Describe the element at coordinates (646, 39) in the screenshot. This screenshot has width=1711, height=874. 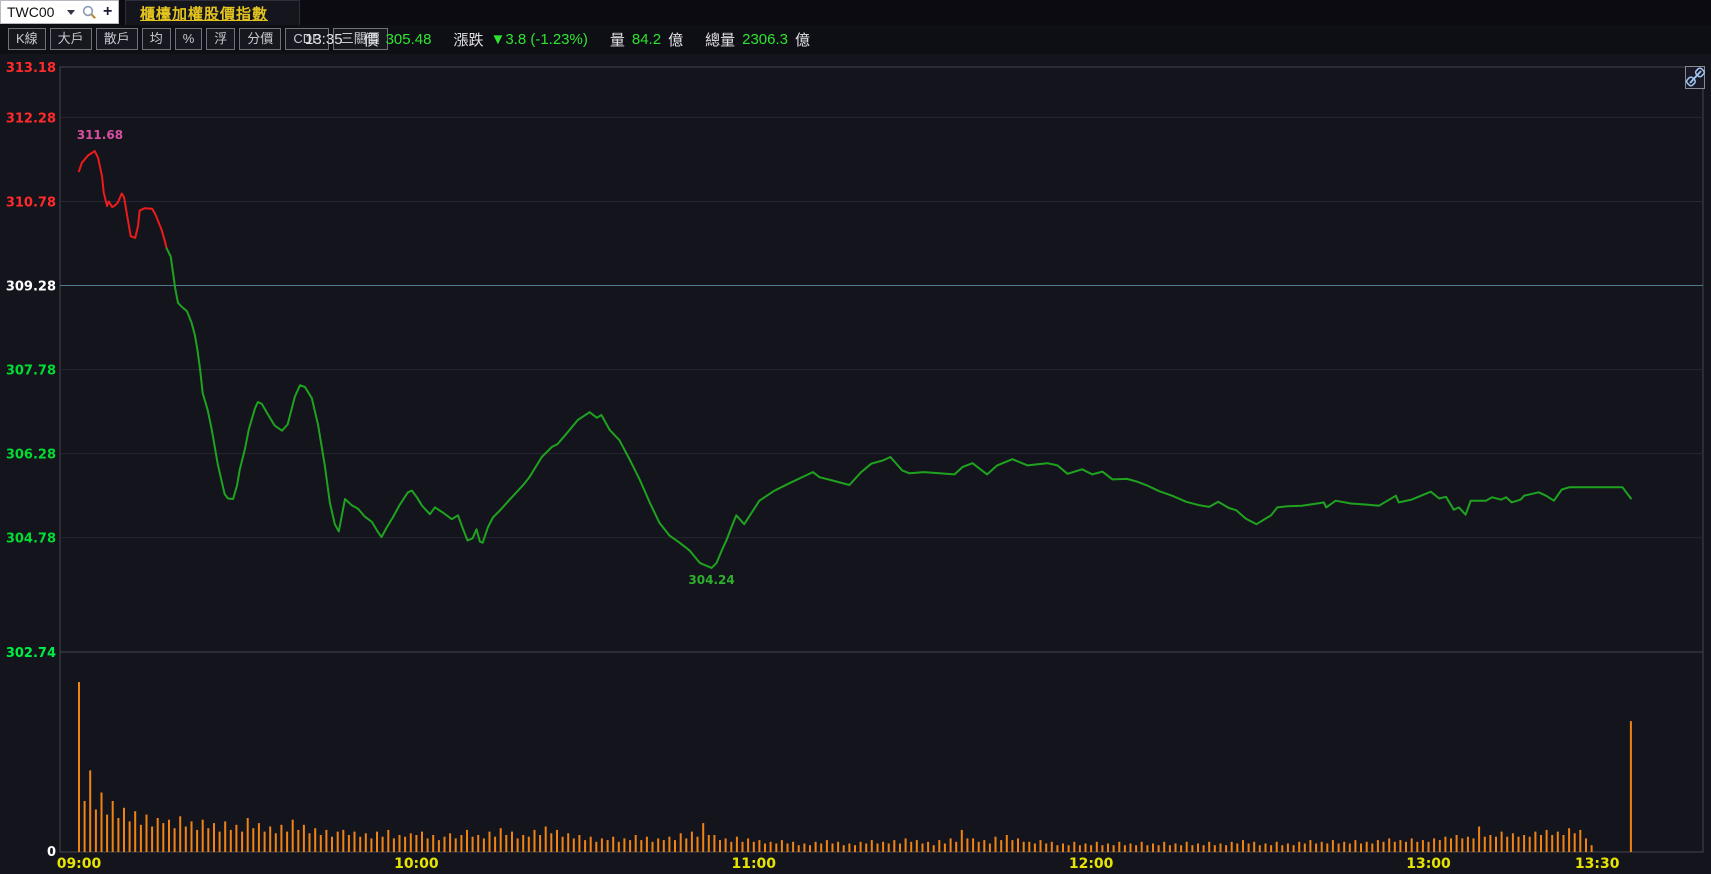
I see `volume-value: 84.2` at that location.